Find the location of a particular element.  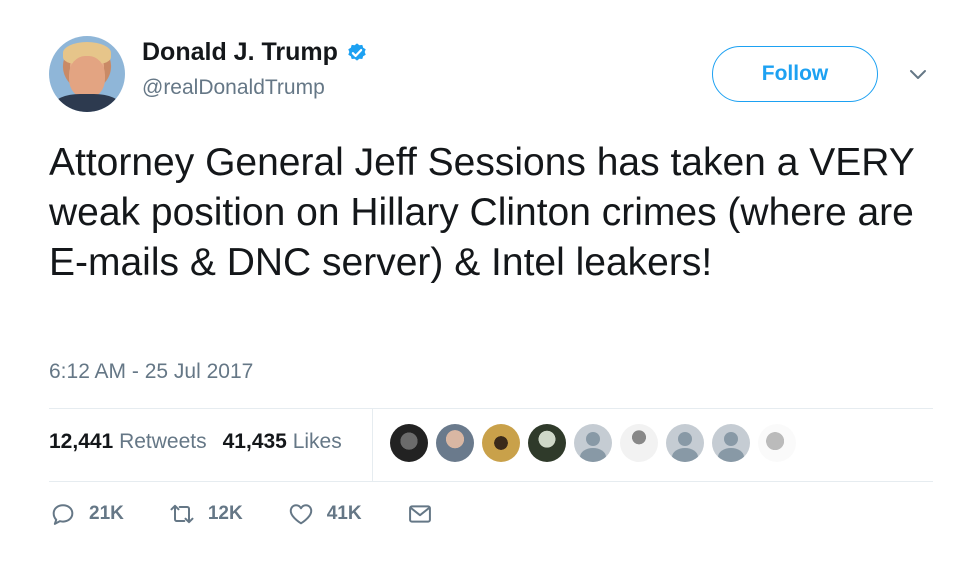

avatar-suit is located at coordinates (87, 103).